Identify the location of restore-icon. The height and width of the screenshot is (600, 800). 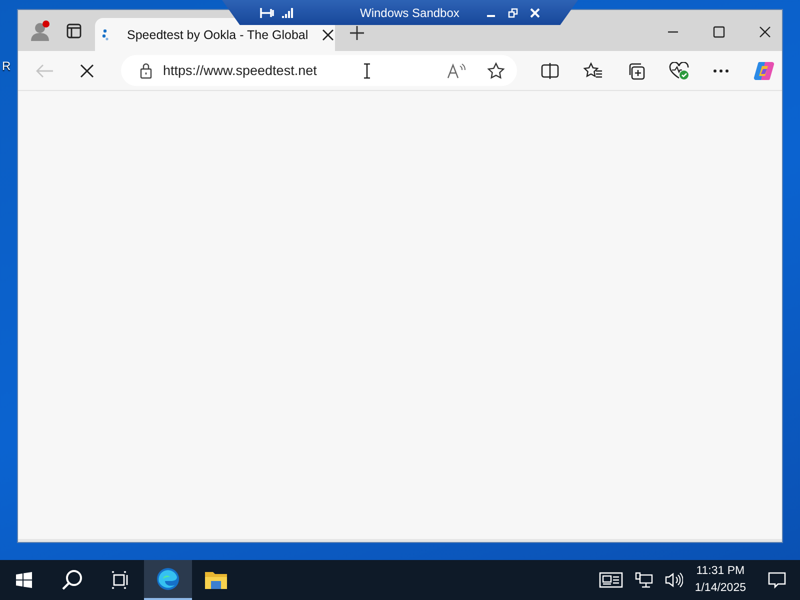
(513, 13).